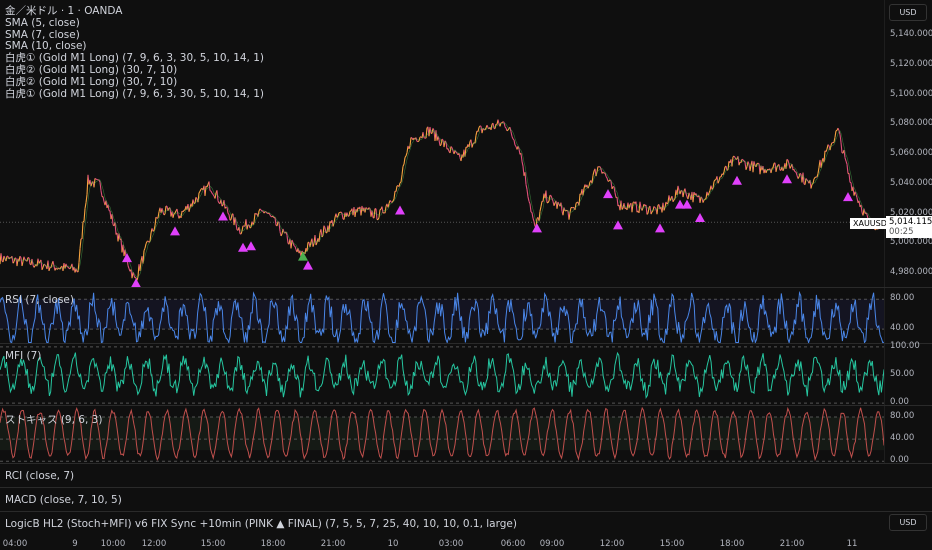 The width and height of the screenshot is (932, 550). Describe the element at coordinates (908, 315) in the screenshot. I see `rsi-axis: 80.00 40.00` at that location.